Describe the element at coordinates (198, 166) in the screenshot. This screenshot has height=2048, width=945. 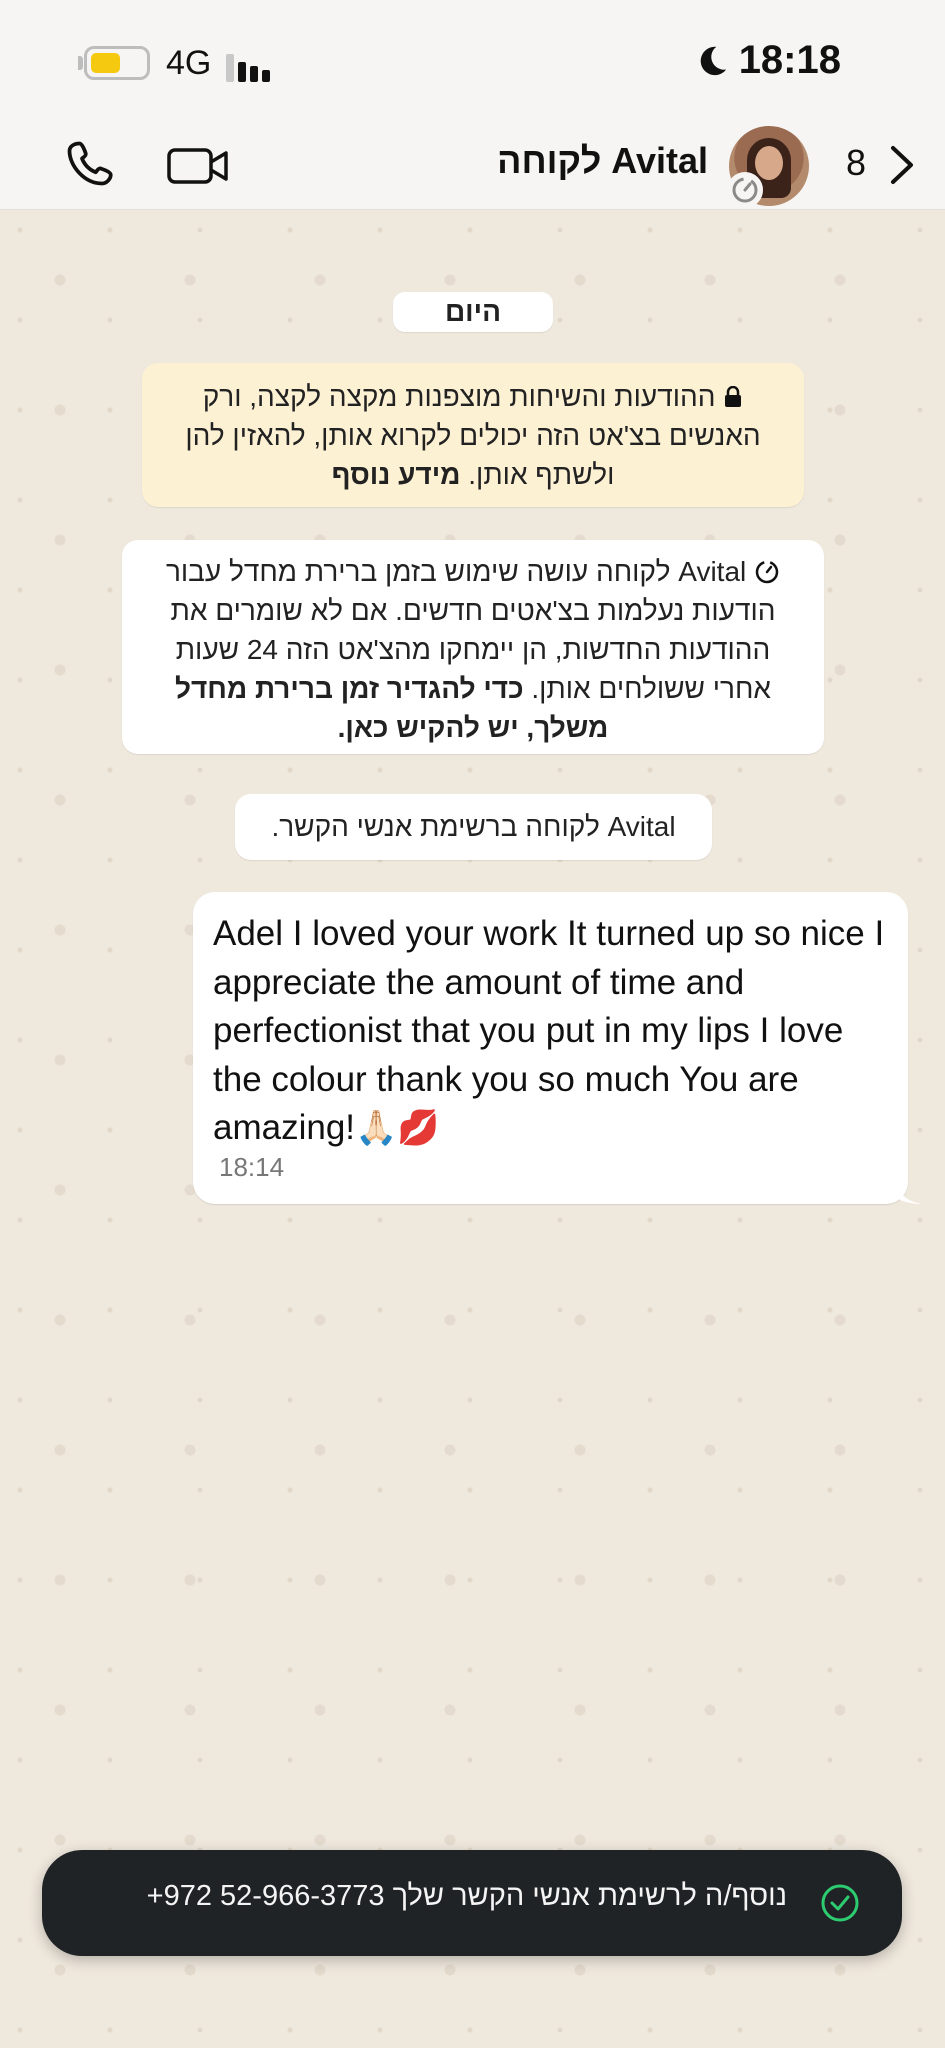
I see `video-camera-icon` at that location.